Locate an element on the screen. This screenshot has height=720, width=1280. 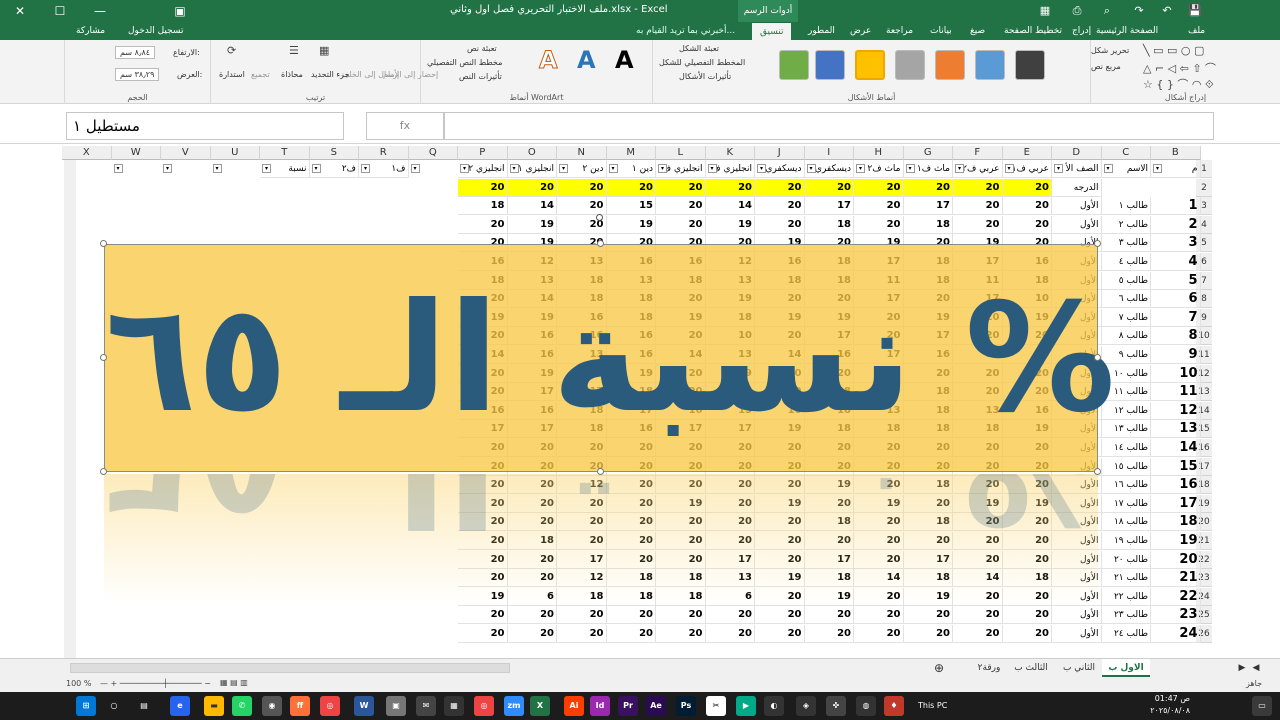
student-number-cell: 21 is located at coordinates (1176, 578).